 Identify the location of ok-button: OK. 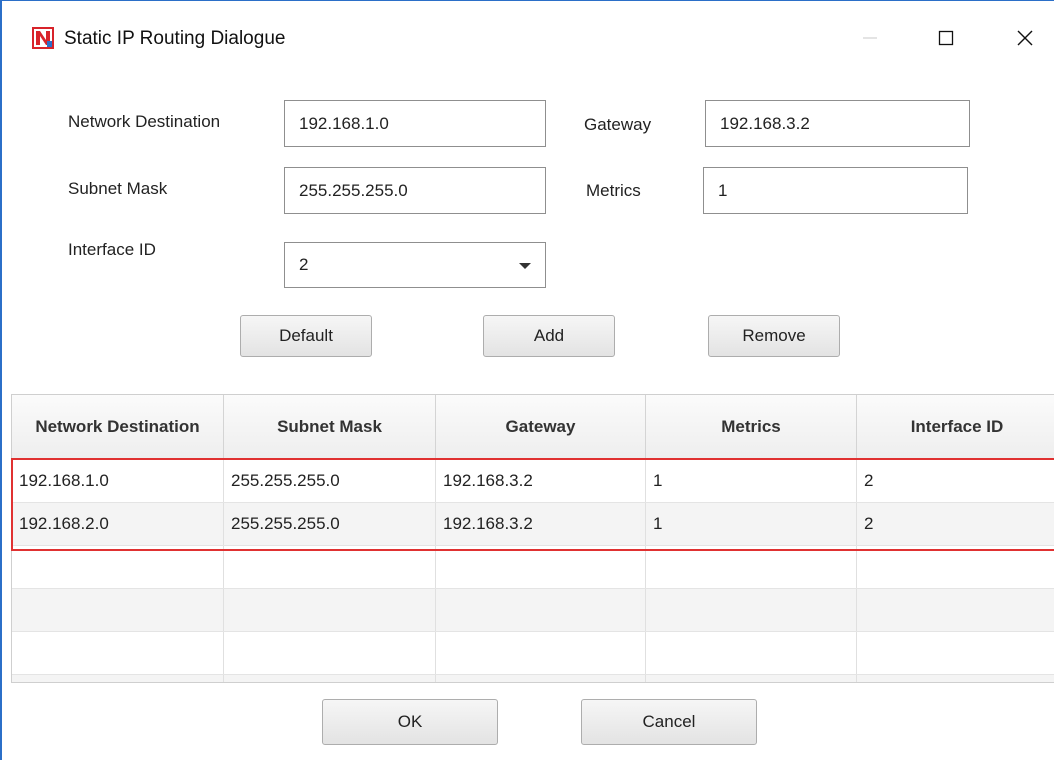
(410, 722).